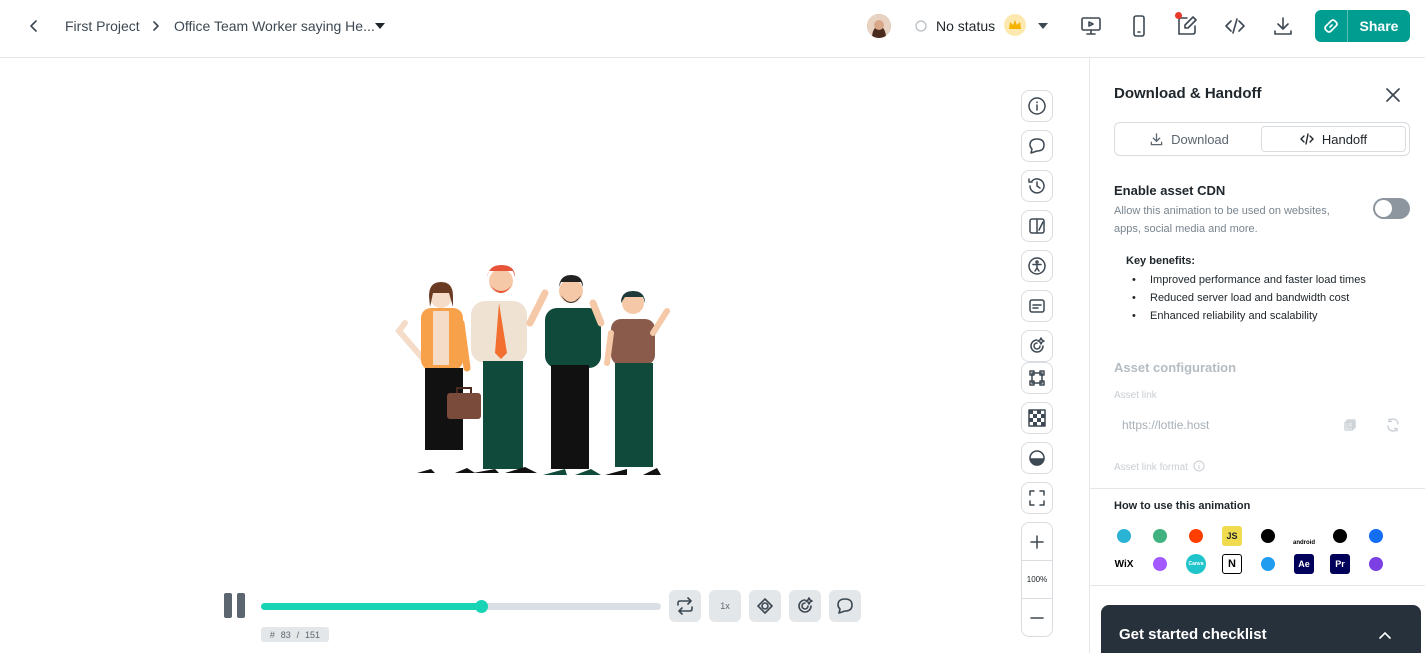  What do you see at coordinates (1306, 139) in the screenshot?
I see `tab-handoff-code-icon` at bounding box center [1306, 139].